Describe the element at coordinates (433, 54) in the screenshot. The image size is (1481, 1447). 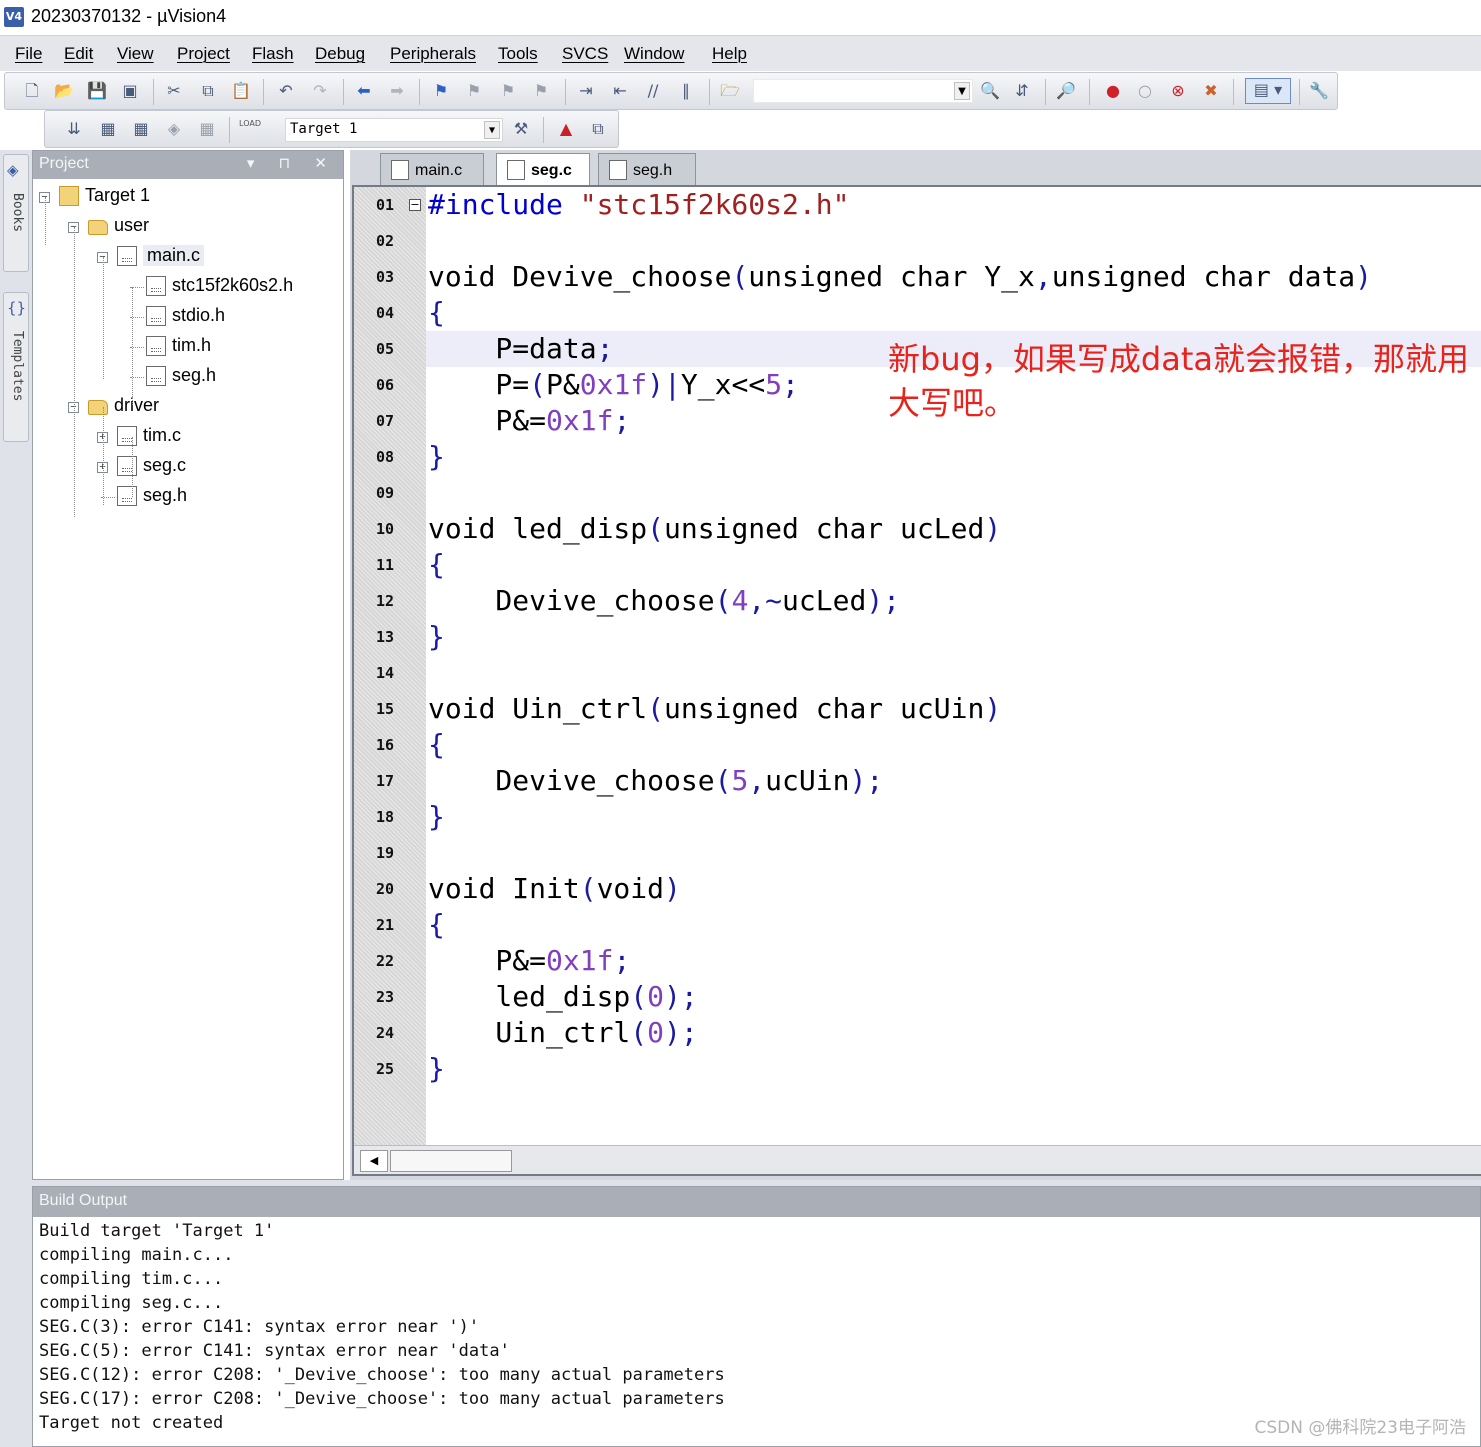
I see `menu-peripherals: Peripherals` at that location.